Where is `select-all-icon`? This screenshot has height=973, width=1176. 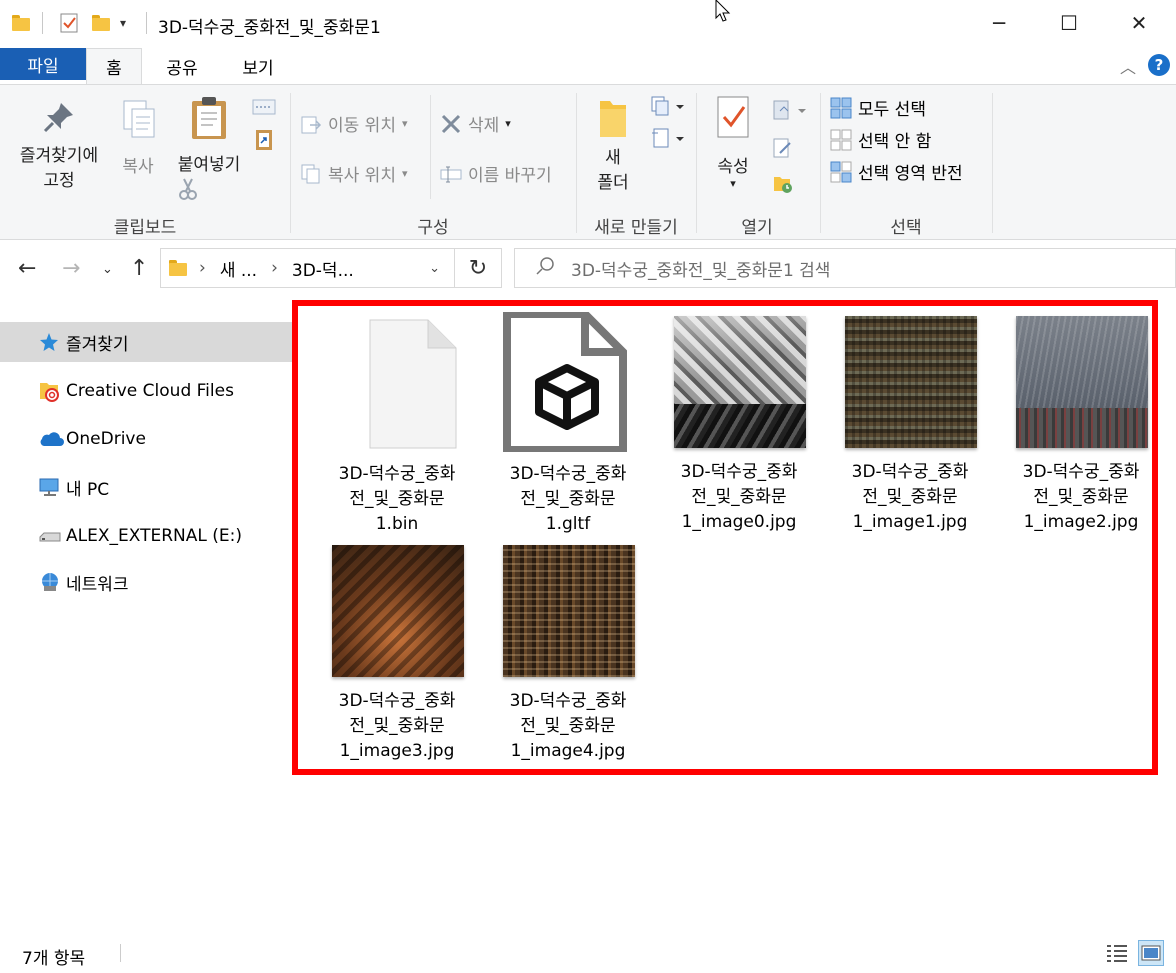
select-all-icon is located at coordinates (841, 108).